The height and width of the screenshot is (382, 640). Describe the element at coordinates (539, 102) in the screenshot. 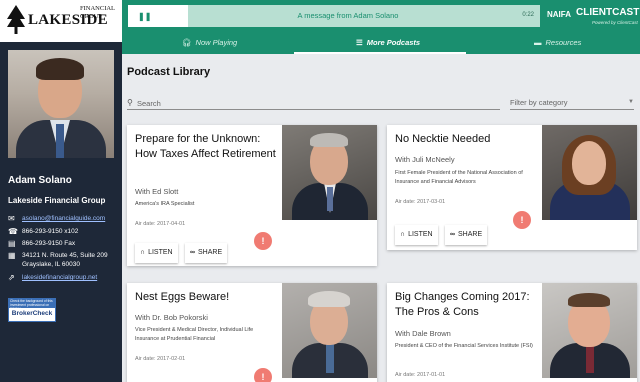

I see `category-filter-placeholder: Filter by category` at that location.